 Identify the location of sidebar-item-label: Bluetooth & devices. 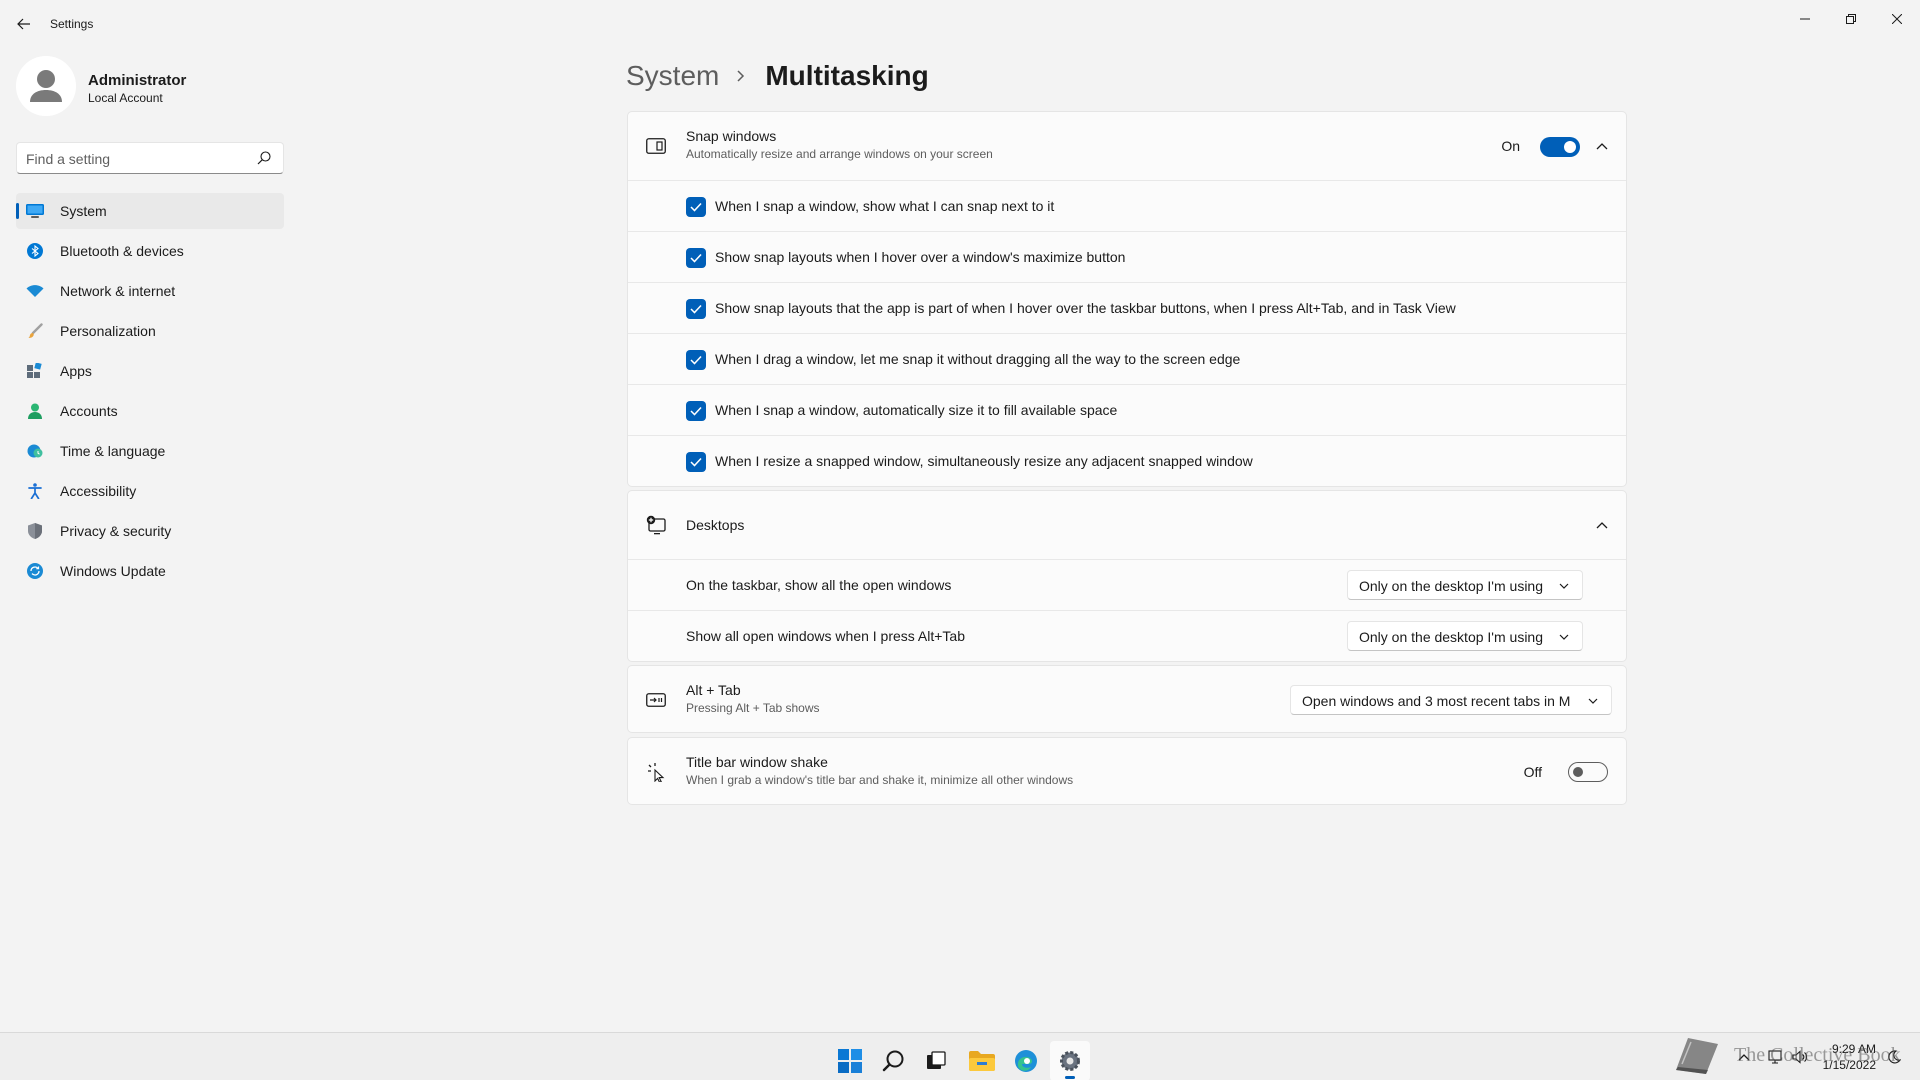
(122, 251).